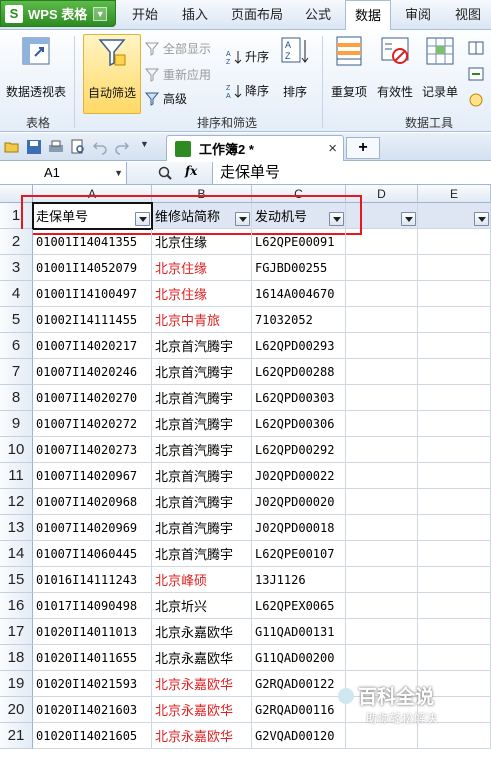 The height and width of the screenshot is (758, 491). What do you see at coordinates (12, 147) in the screenshot?
I see `open-folder-icon` at bounding box center [12, 147].